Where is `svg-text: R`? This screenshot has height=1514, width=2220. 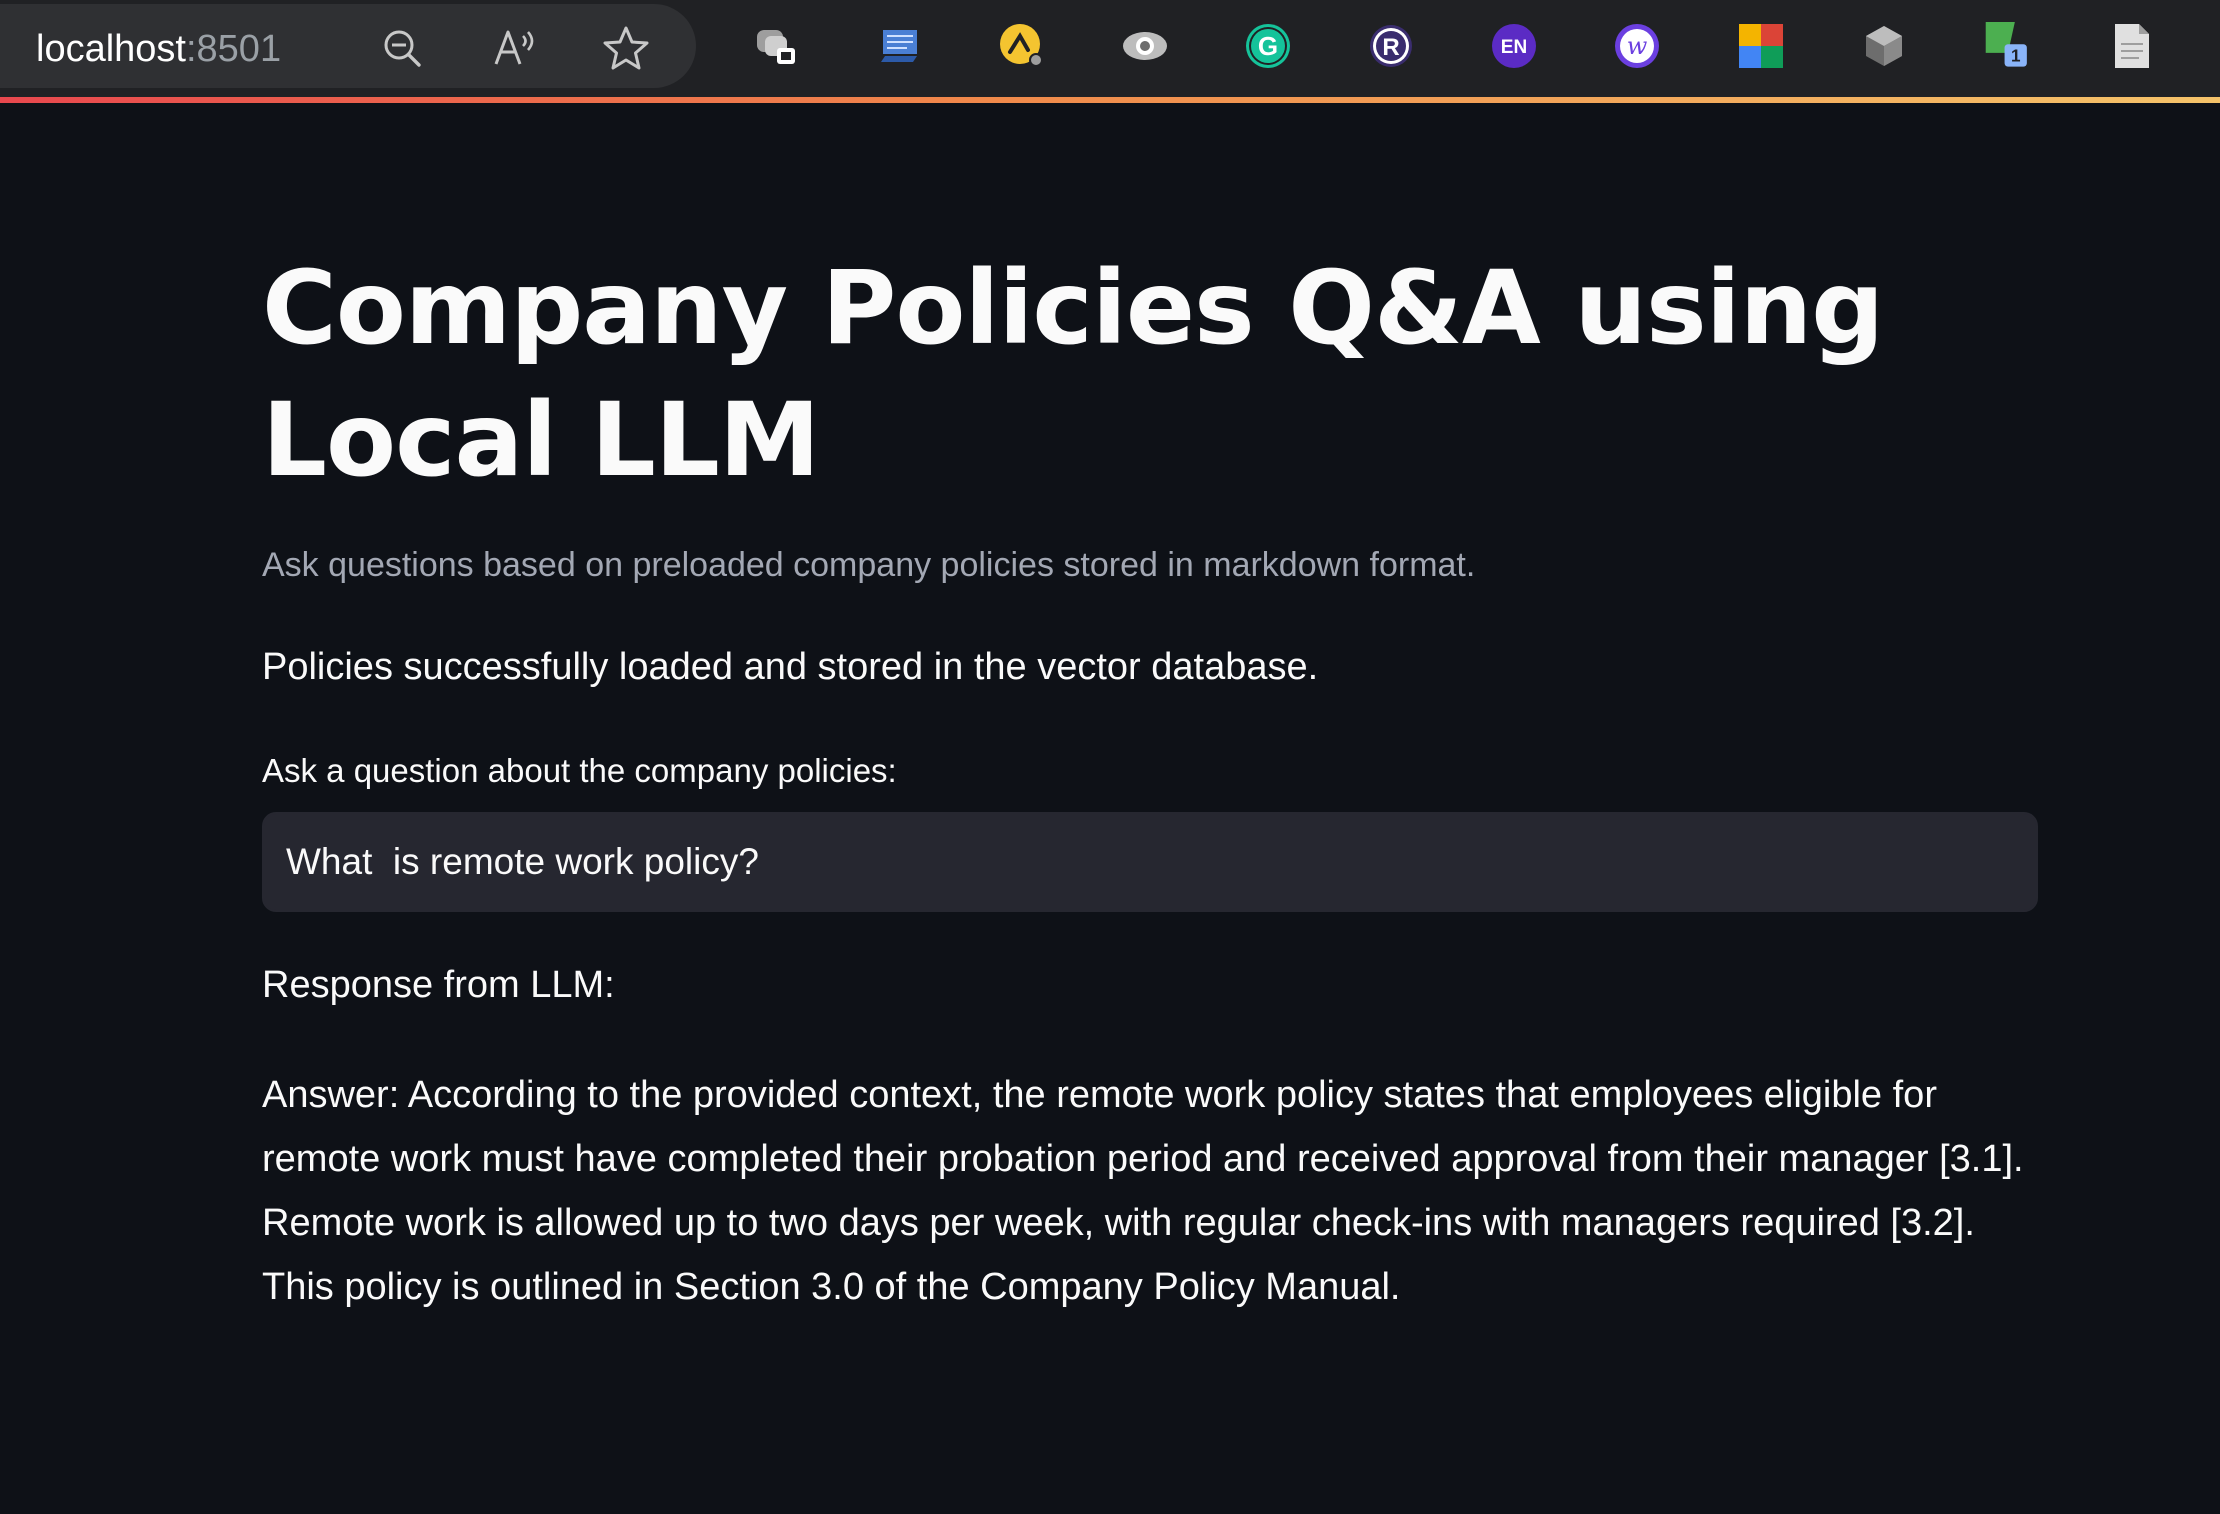
svg-text: R is located at coordinates (1390, 47).